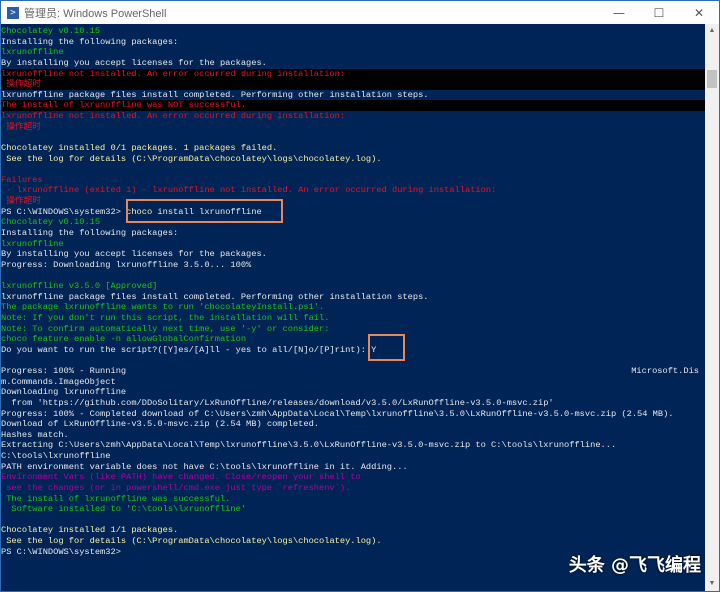  What do you see at coordinates (22, 179) in the screenshot?
I see `console-text: Failures` at bounding box center [22, 179].